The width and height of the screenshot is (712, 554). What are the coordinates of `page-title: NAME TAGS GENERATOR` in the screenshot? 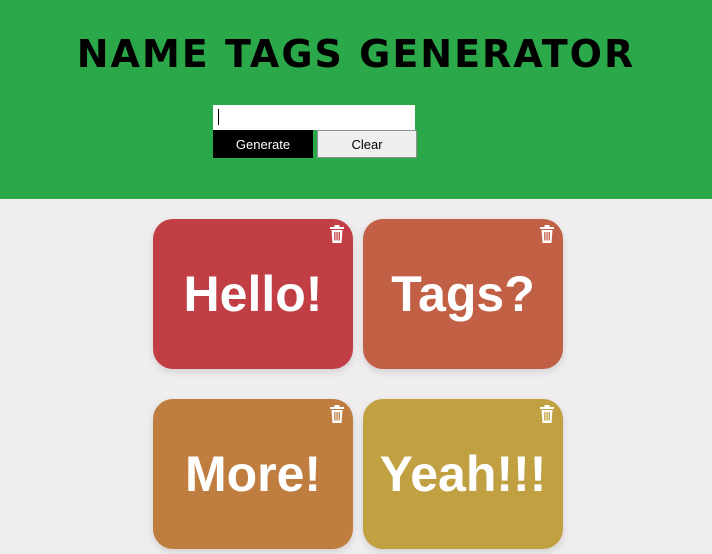 It's located at (356, 54).